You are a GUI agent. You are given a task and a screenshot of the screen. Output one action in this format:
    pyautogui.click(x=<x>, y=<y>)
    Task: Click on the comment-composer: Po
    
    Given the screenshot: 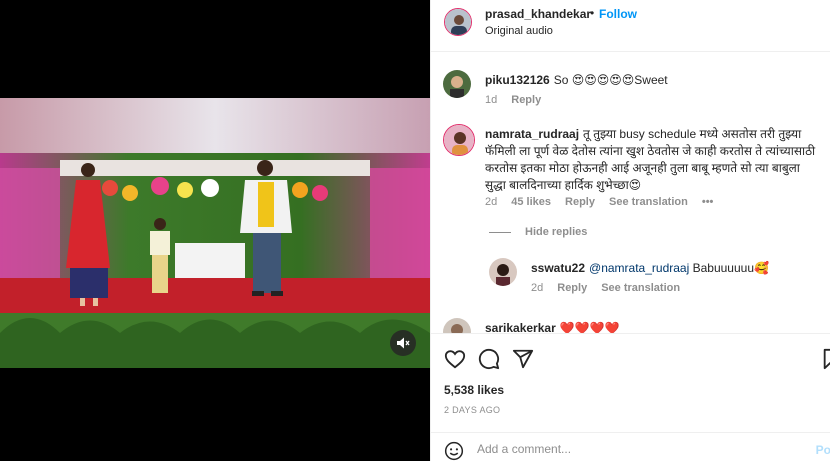 What is the action you would take?
    pyautogui.click(x=630, y=446)
    